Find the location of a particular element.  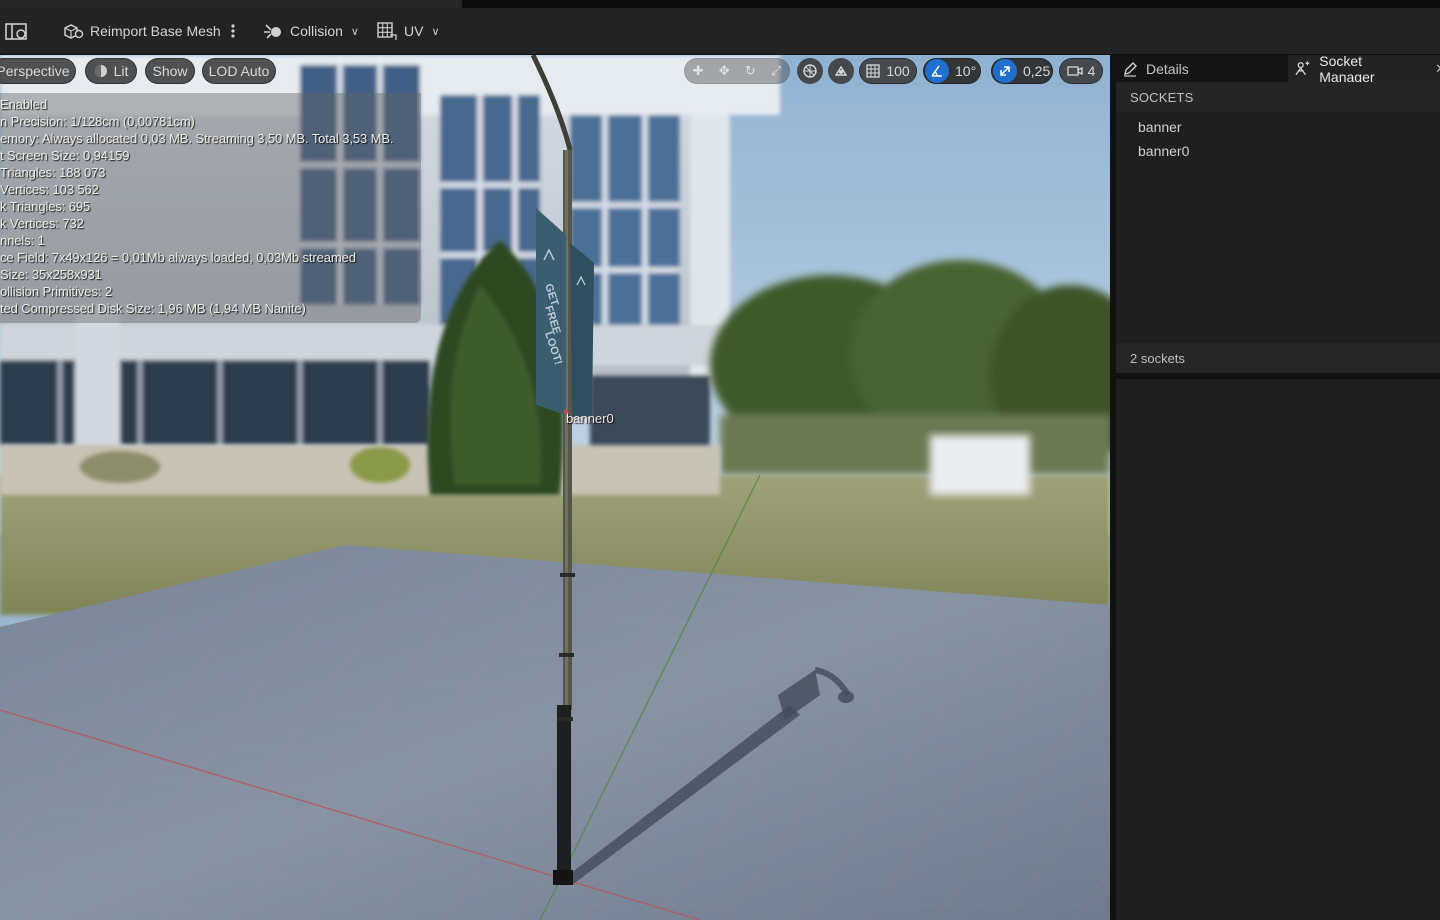

hide-panel-button is located at coordinates (17, 31).